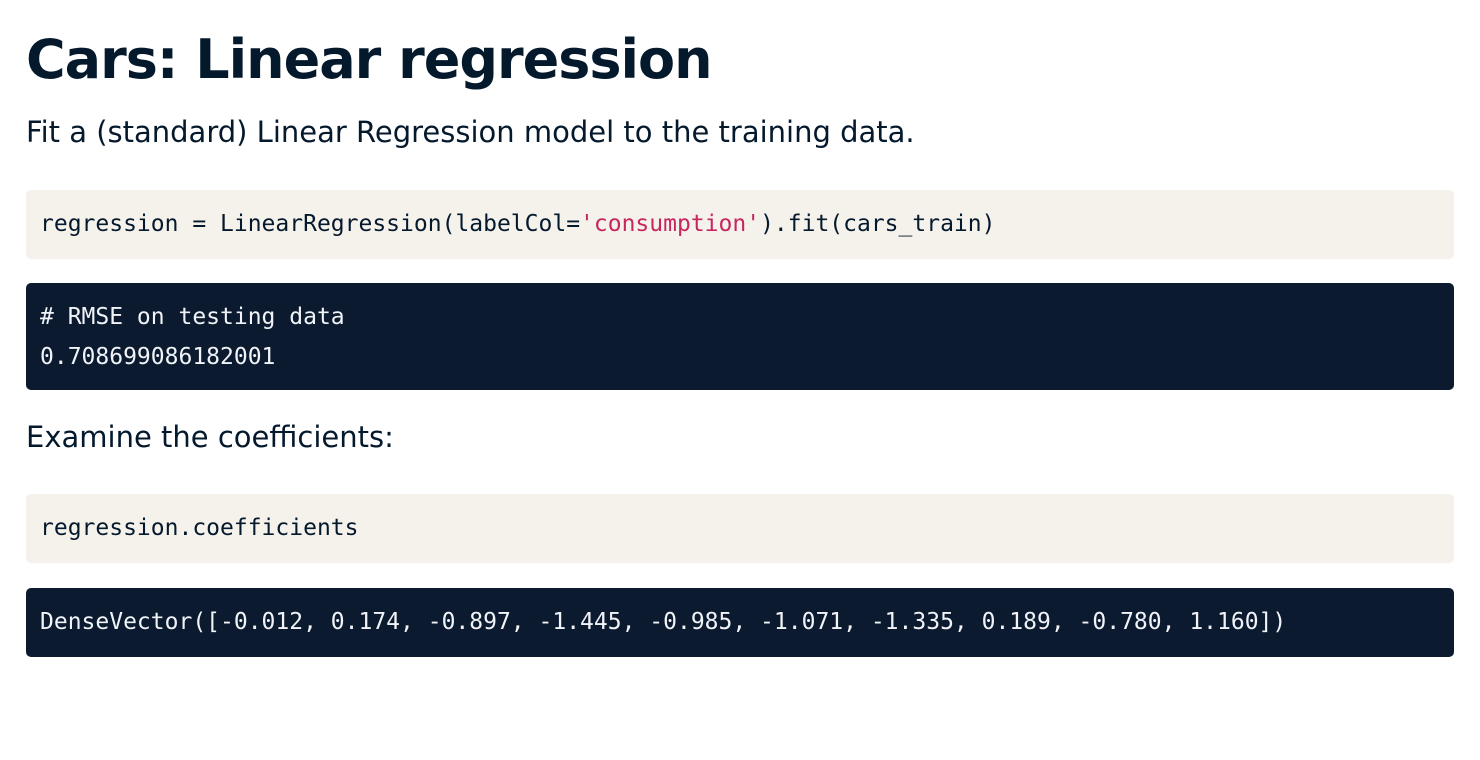 The width and height of the screenshot is (1480, 760). I want to click on code-block-coefficients: regression.coefficients, so click(740, 528).